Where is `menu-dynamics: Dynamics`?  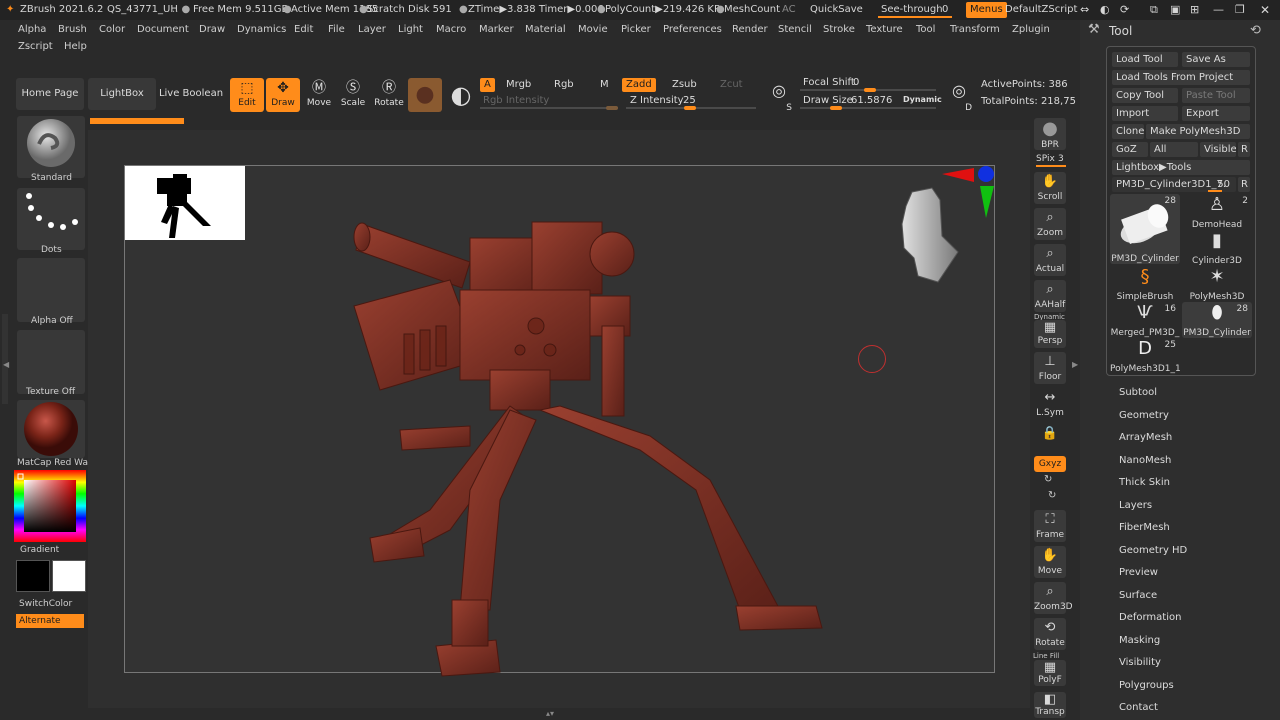 menu-dynamics: Dynamics is located at coordinates (261, 30).